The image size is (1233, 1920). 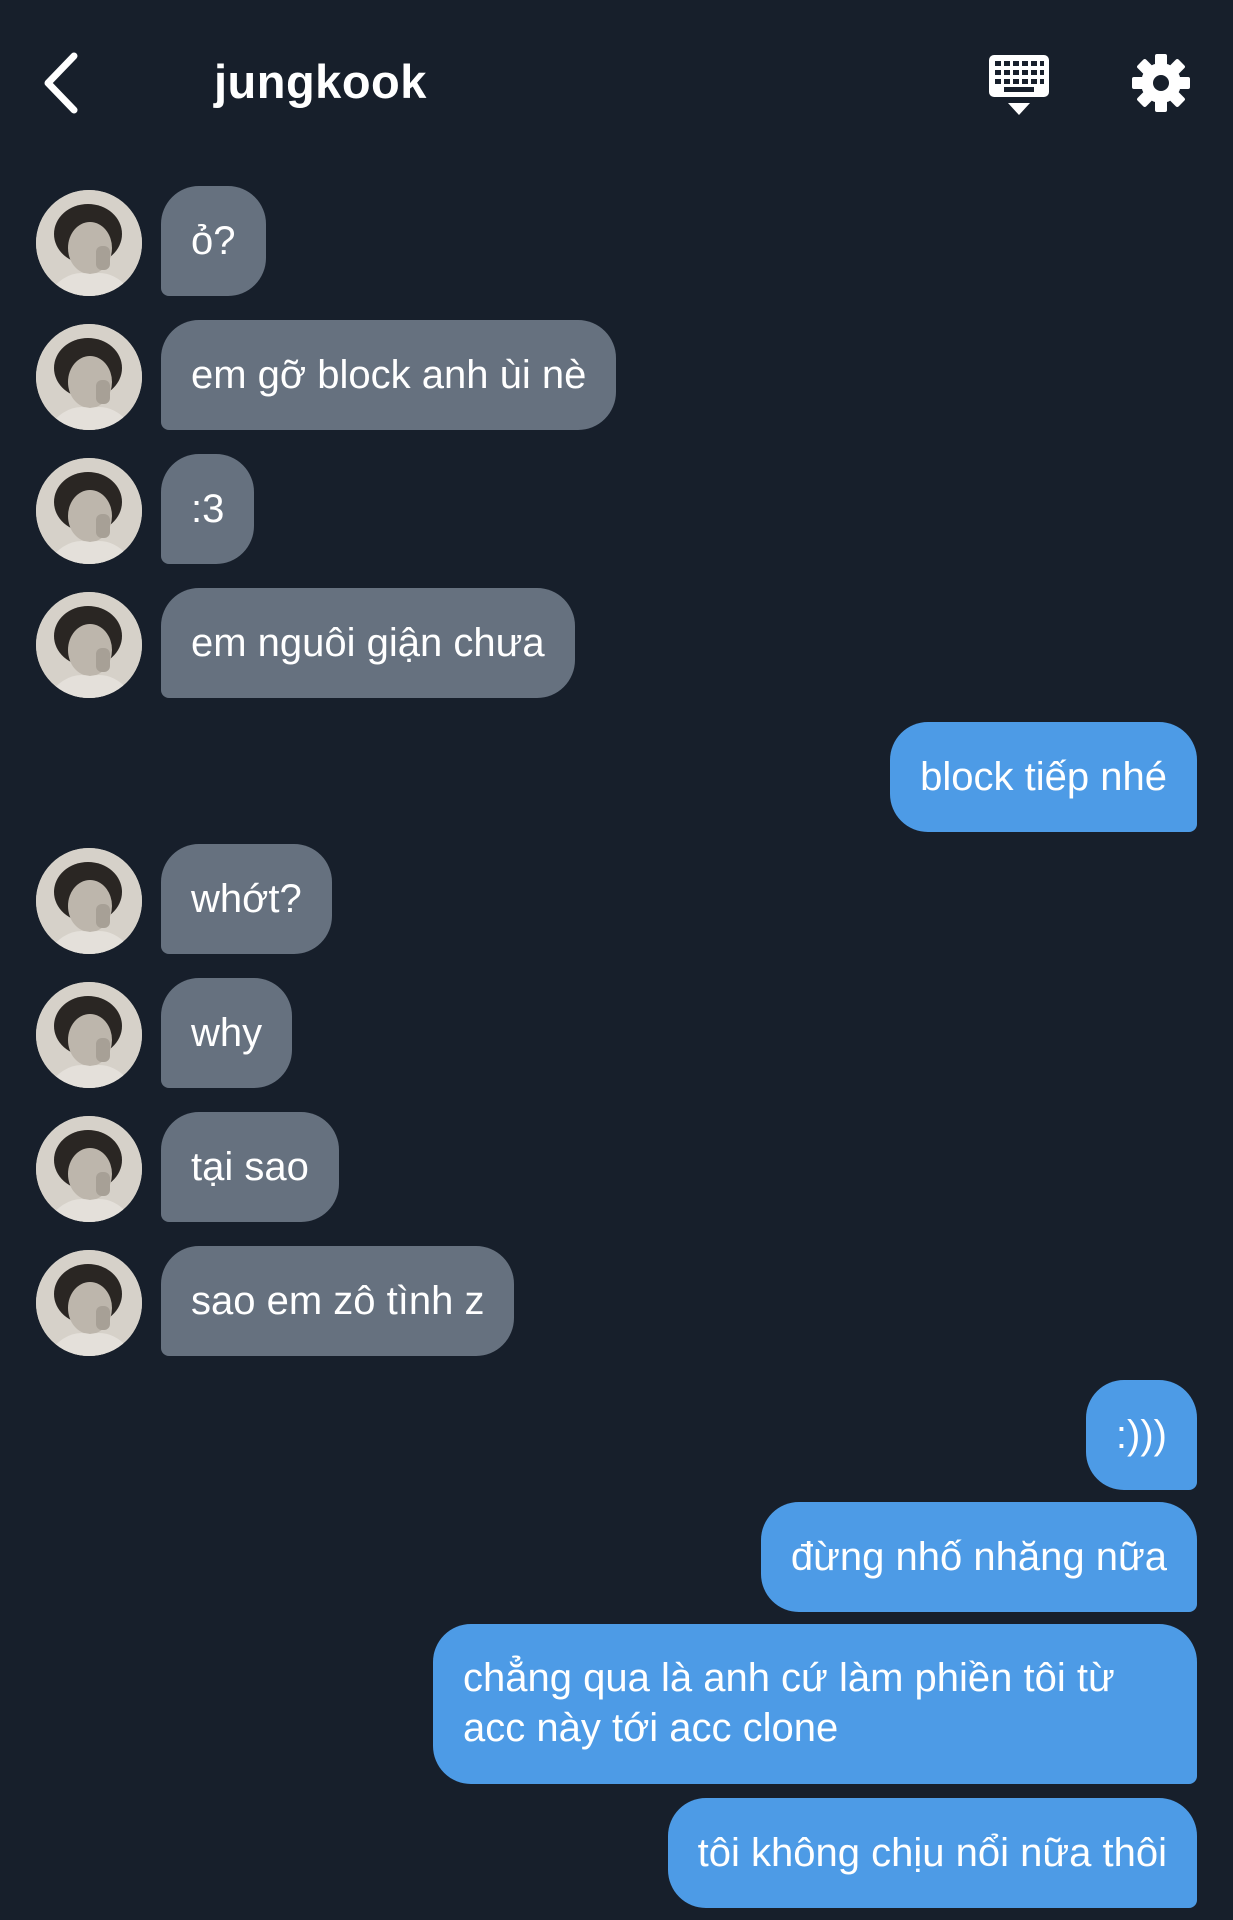 I want to click on message-bubble-incoming: :3, so click(x=208, y=509).